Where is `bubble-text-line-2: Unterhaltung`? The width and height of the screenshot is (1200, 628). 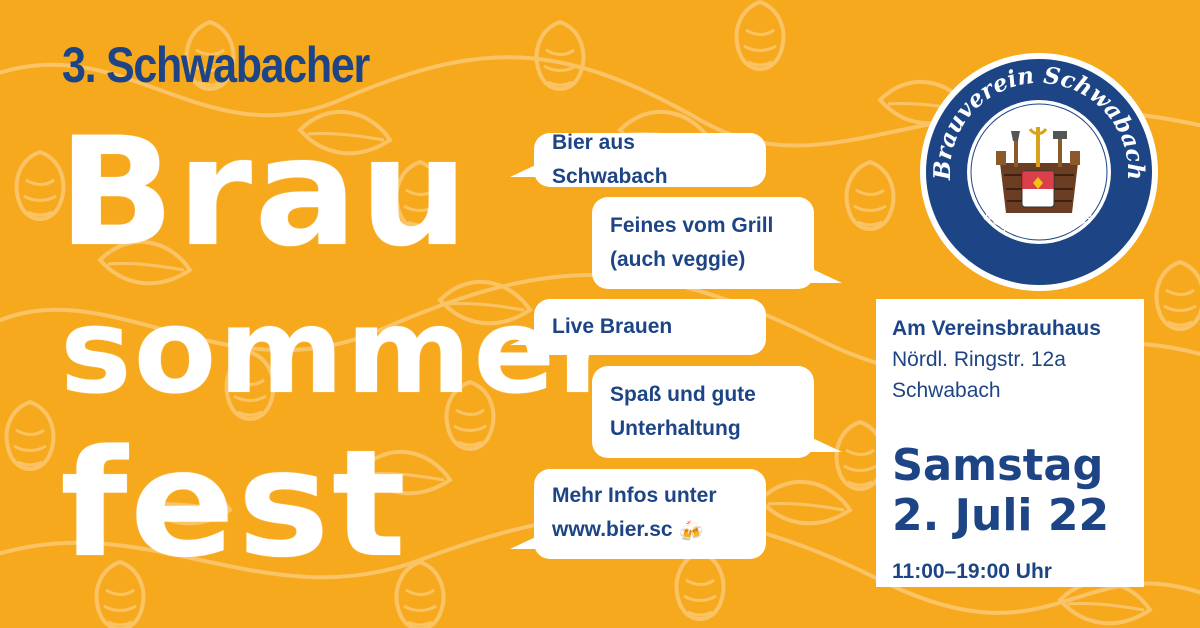
bubble-text-line-2: Unterhaltung is located at coordinates (675, 428).